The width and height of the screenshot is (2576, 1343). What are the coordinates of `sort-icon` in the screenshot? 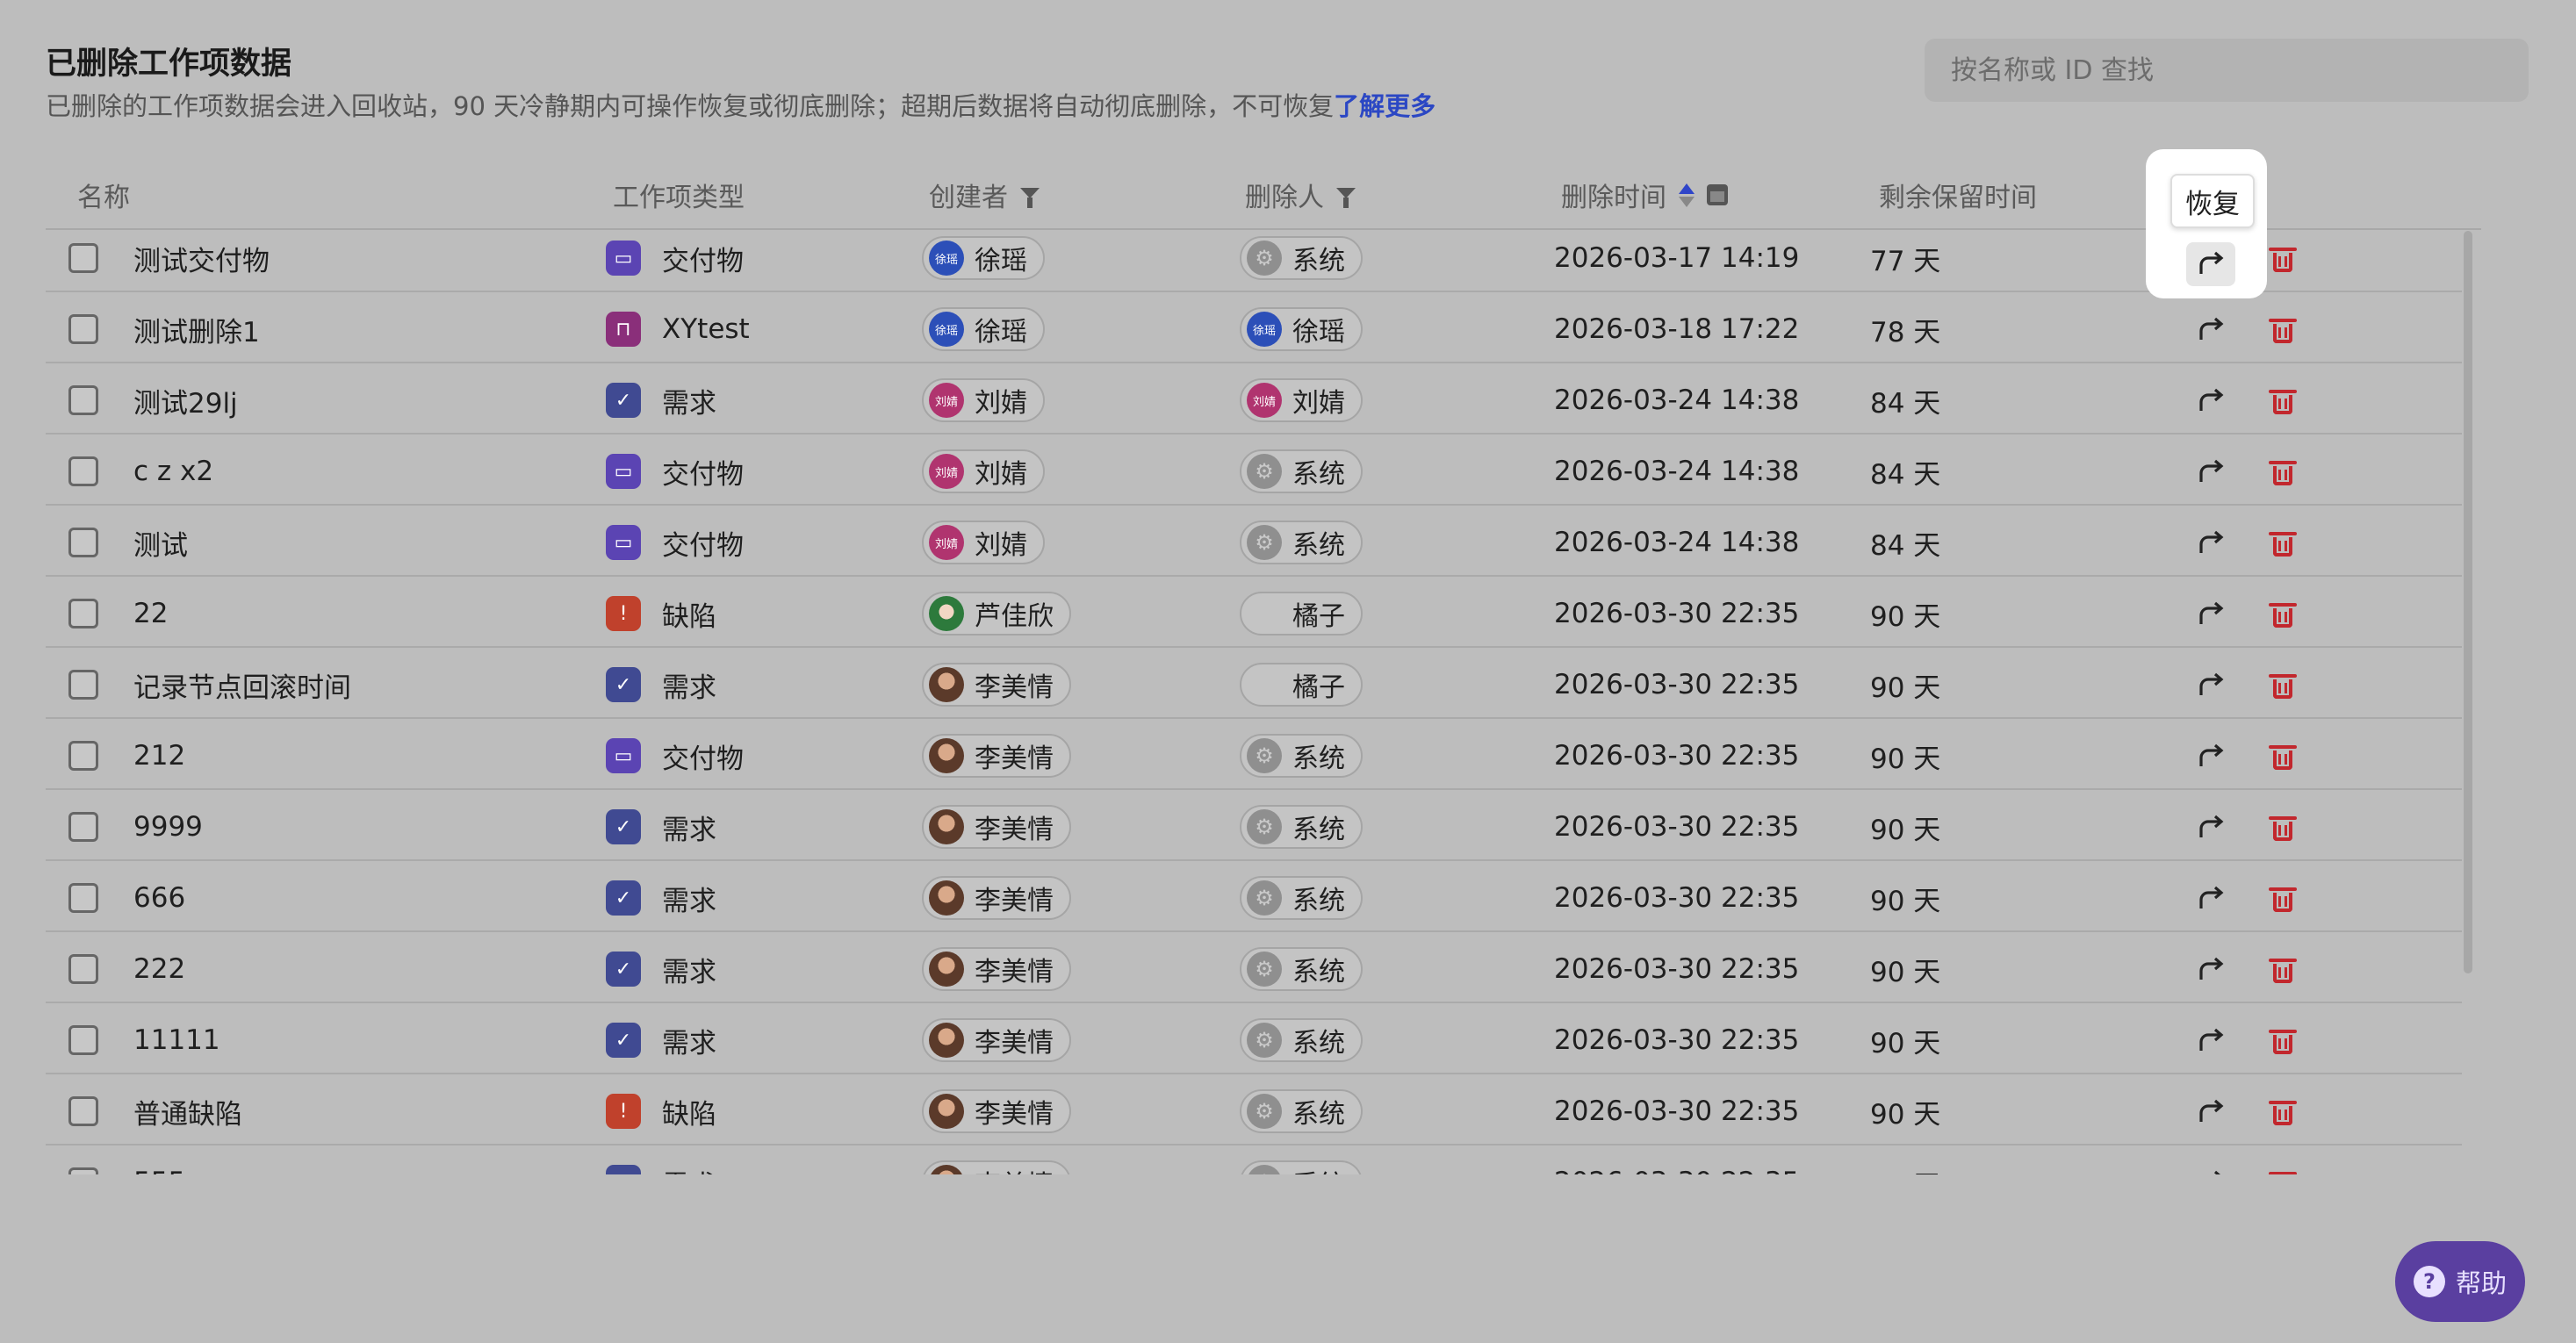 It's located at (1687, 195).